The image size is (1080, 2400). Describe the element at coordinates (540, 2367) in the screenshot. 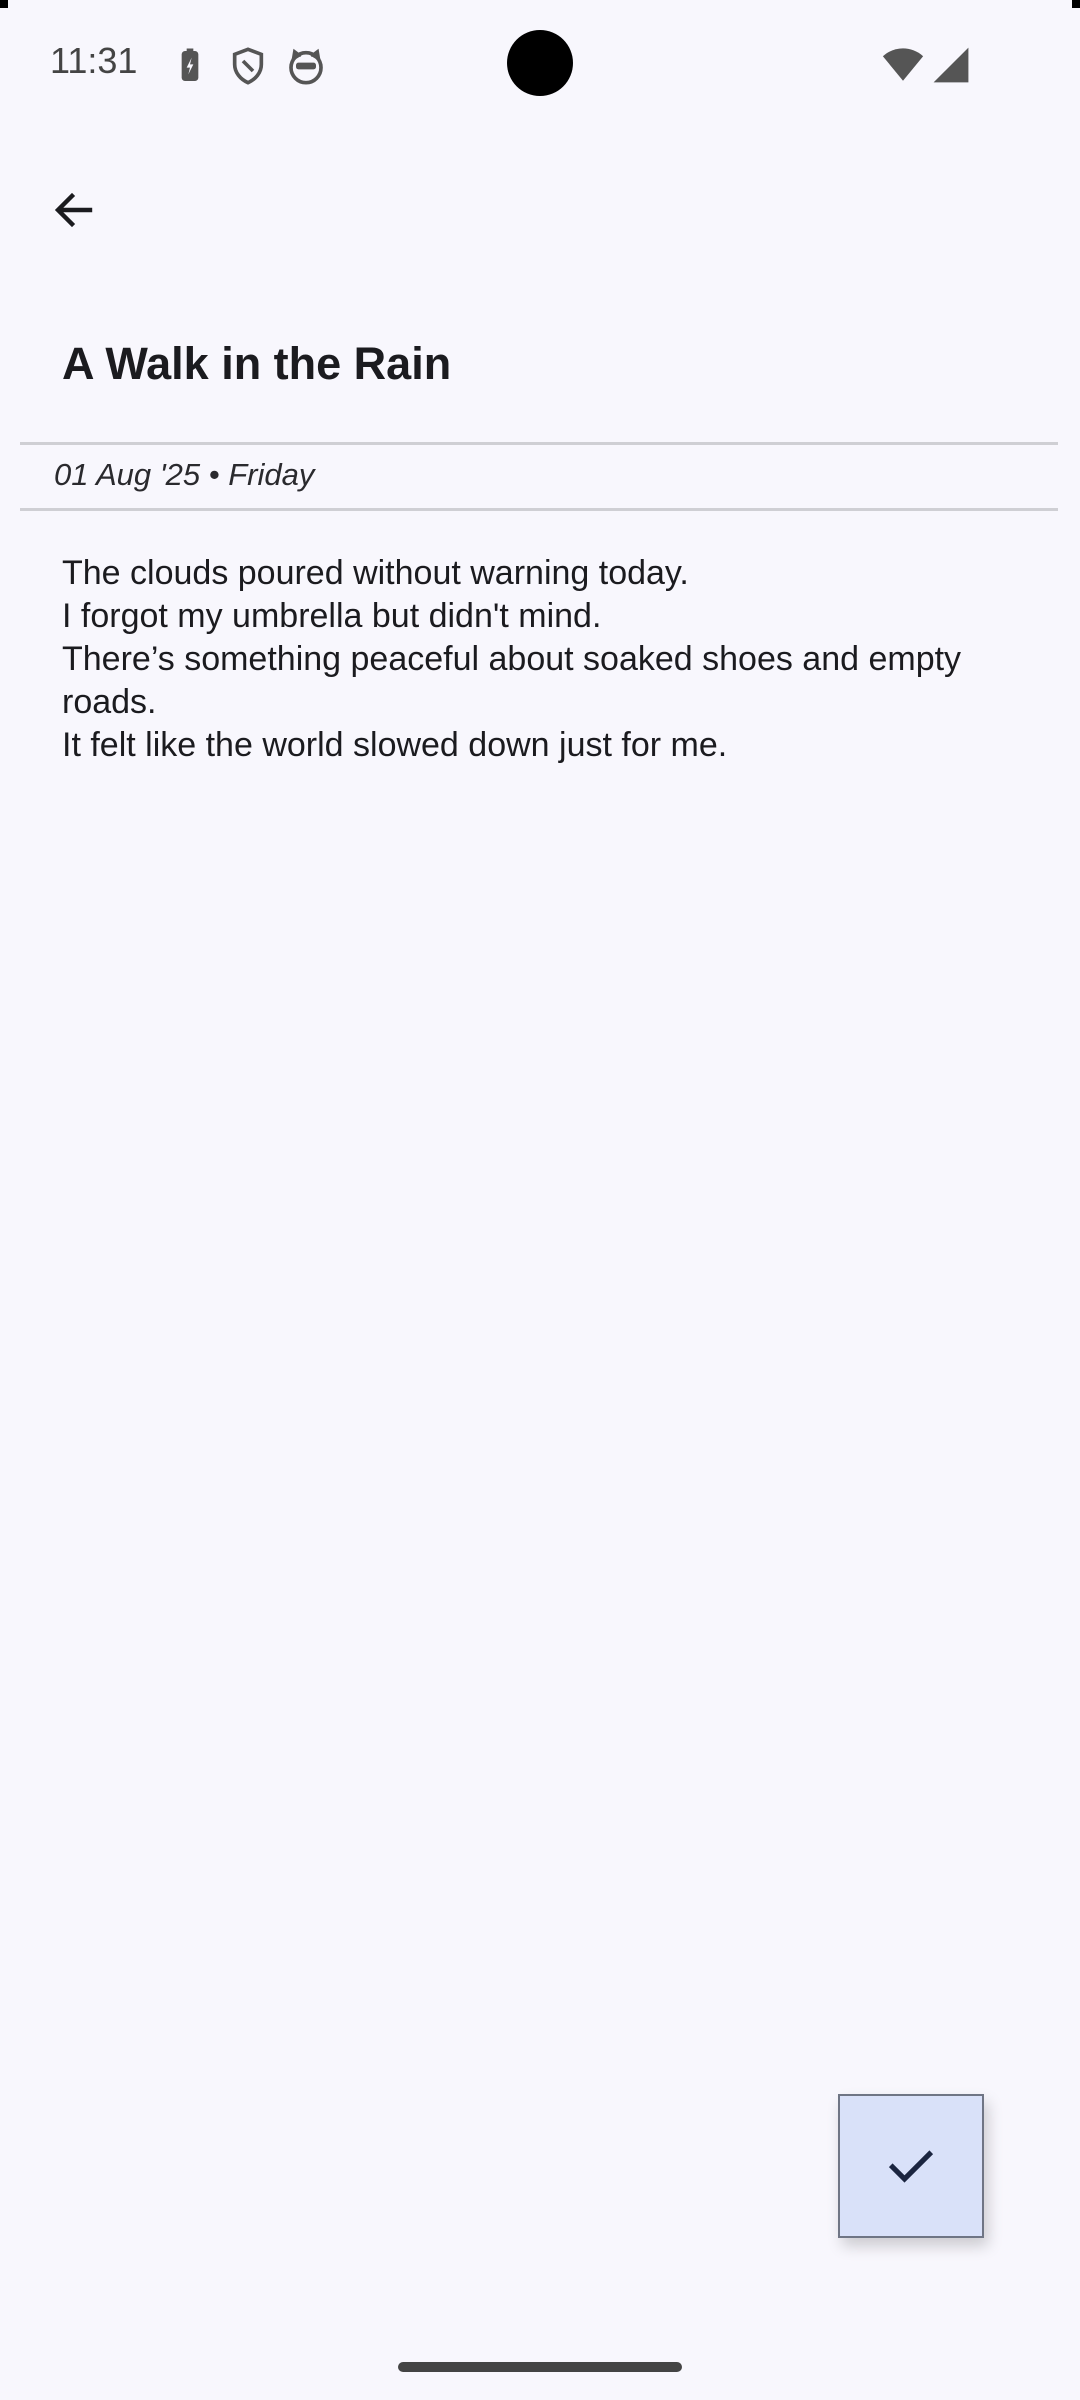

I see `gesture-nav-handle` at that location.